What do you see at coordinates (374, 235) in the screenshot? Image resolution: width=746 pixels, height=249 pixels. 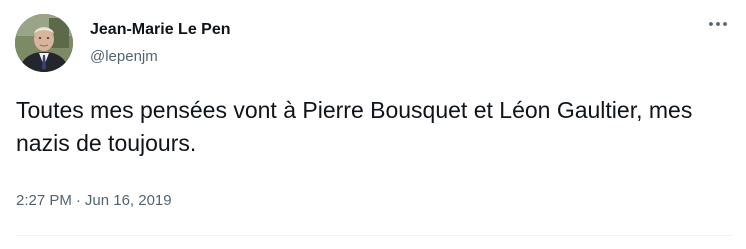 I see `divider` at bounding box center [374, 235].